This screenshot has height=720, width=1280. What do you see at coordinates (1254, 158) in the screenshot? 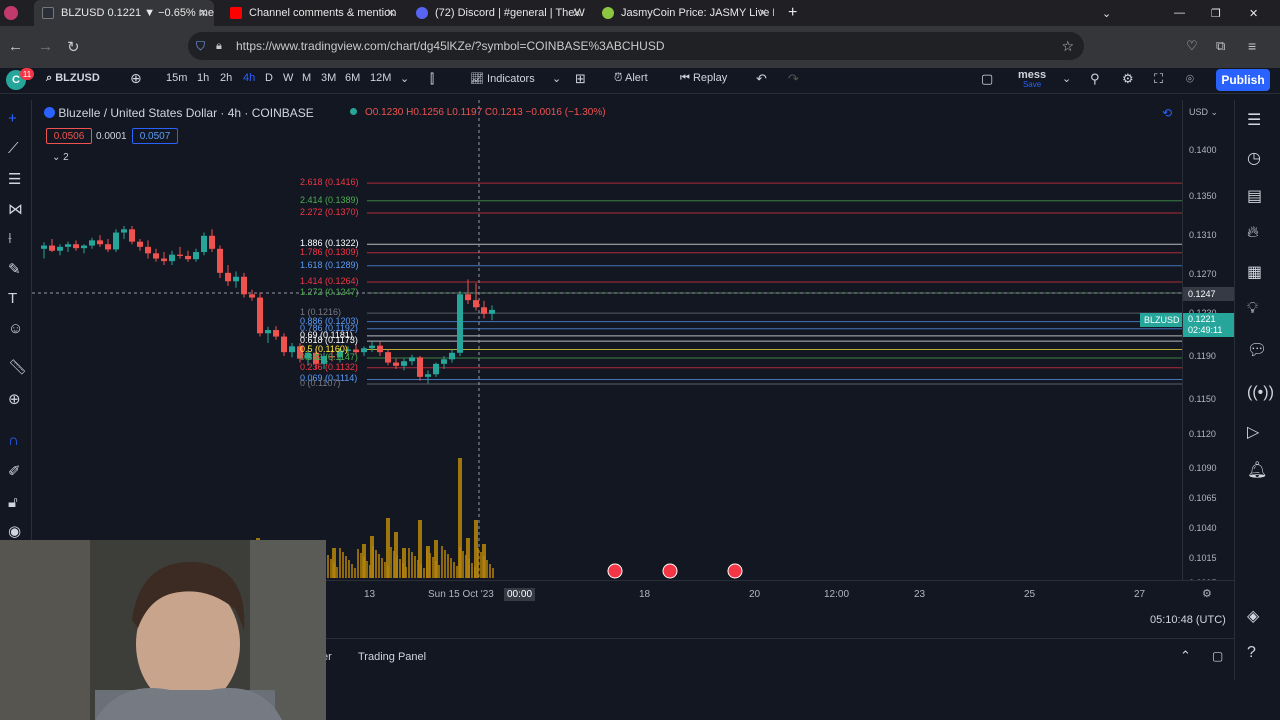
I see `alerts-clock-icon: ◷` at bounding box center [1254, 158].